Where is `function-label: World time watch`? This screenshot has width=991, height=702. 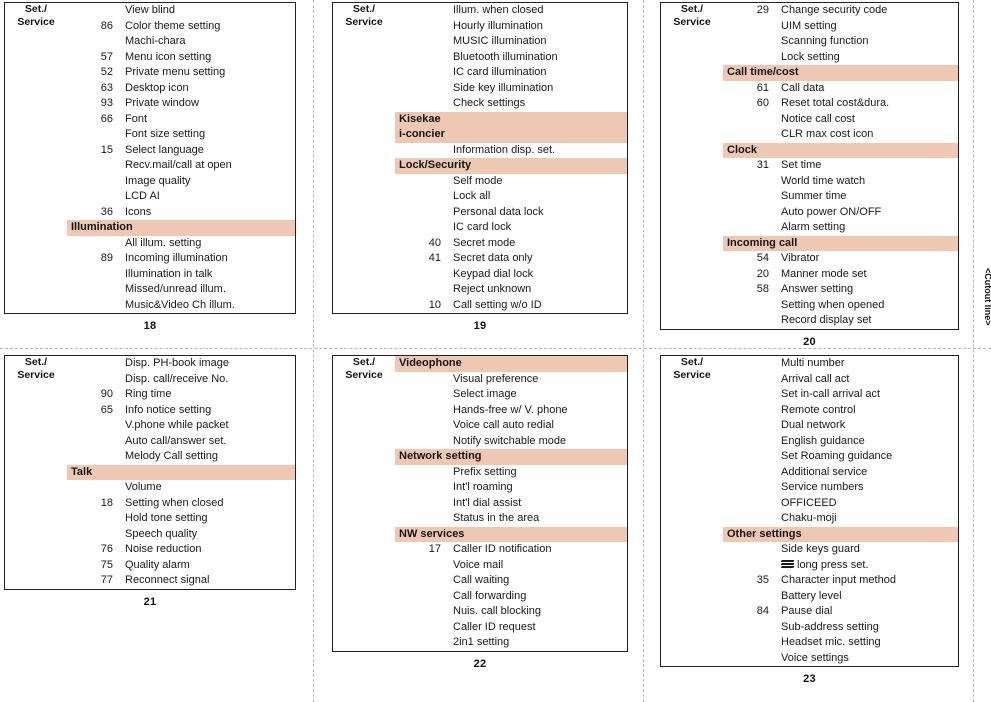
function-label: World time watch is located at coordinates (823, 180).